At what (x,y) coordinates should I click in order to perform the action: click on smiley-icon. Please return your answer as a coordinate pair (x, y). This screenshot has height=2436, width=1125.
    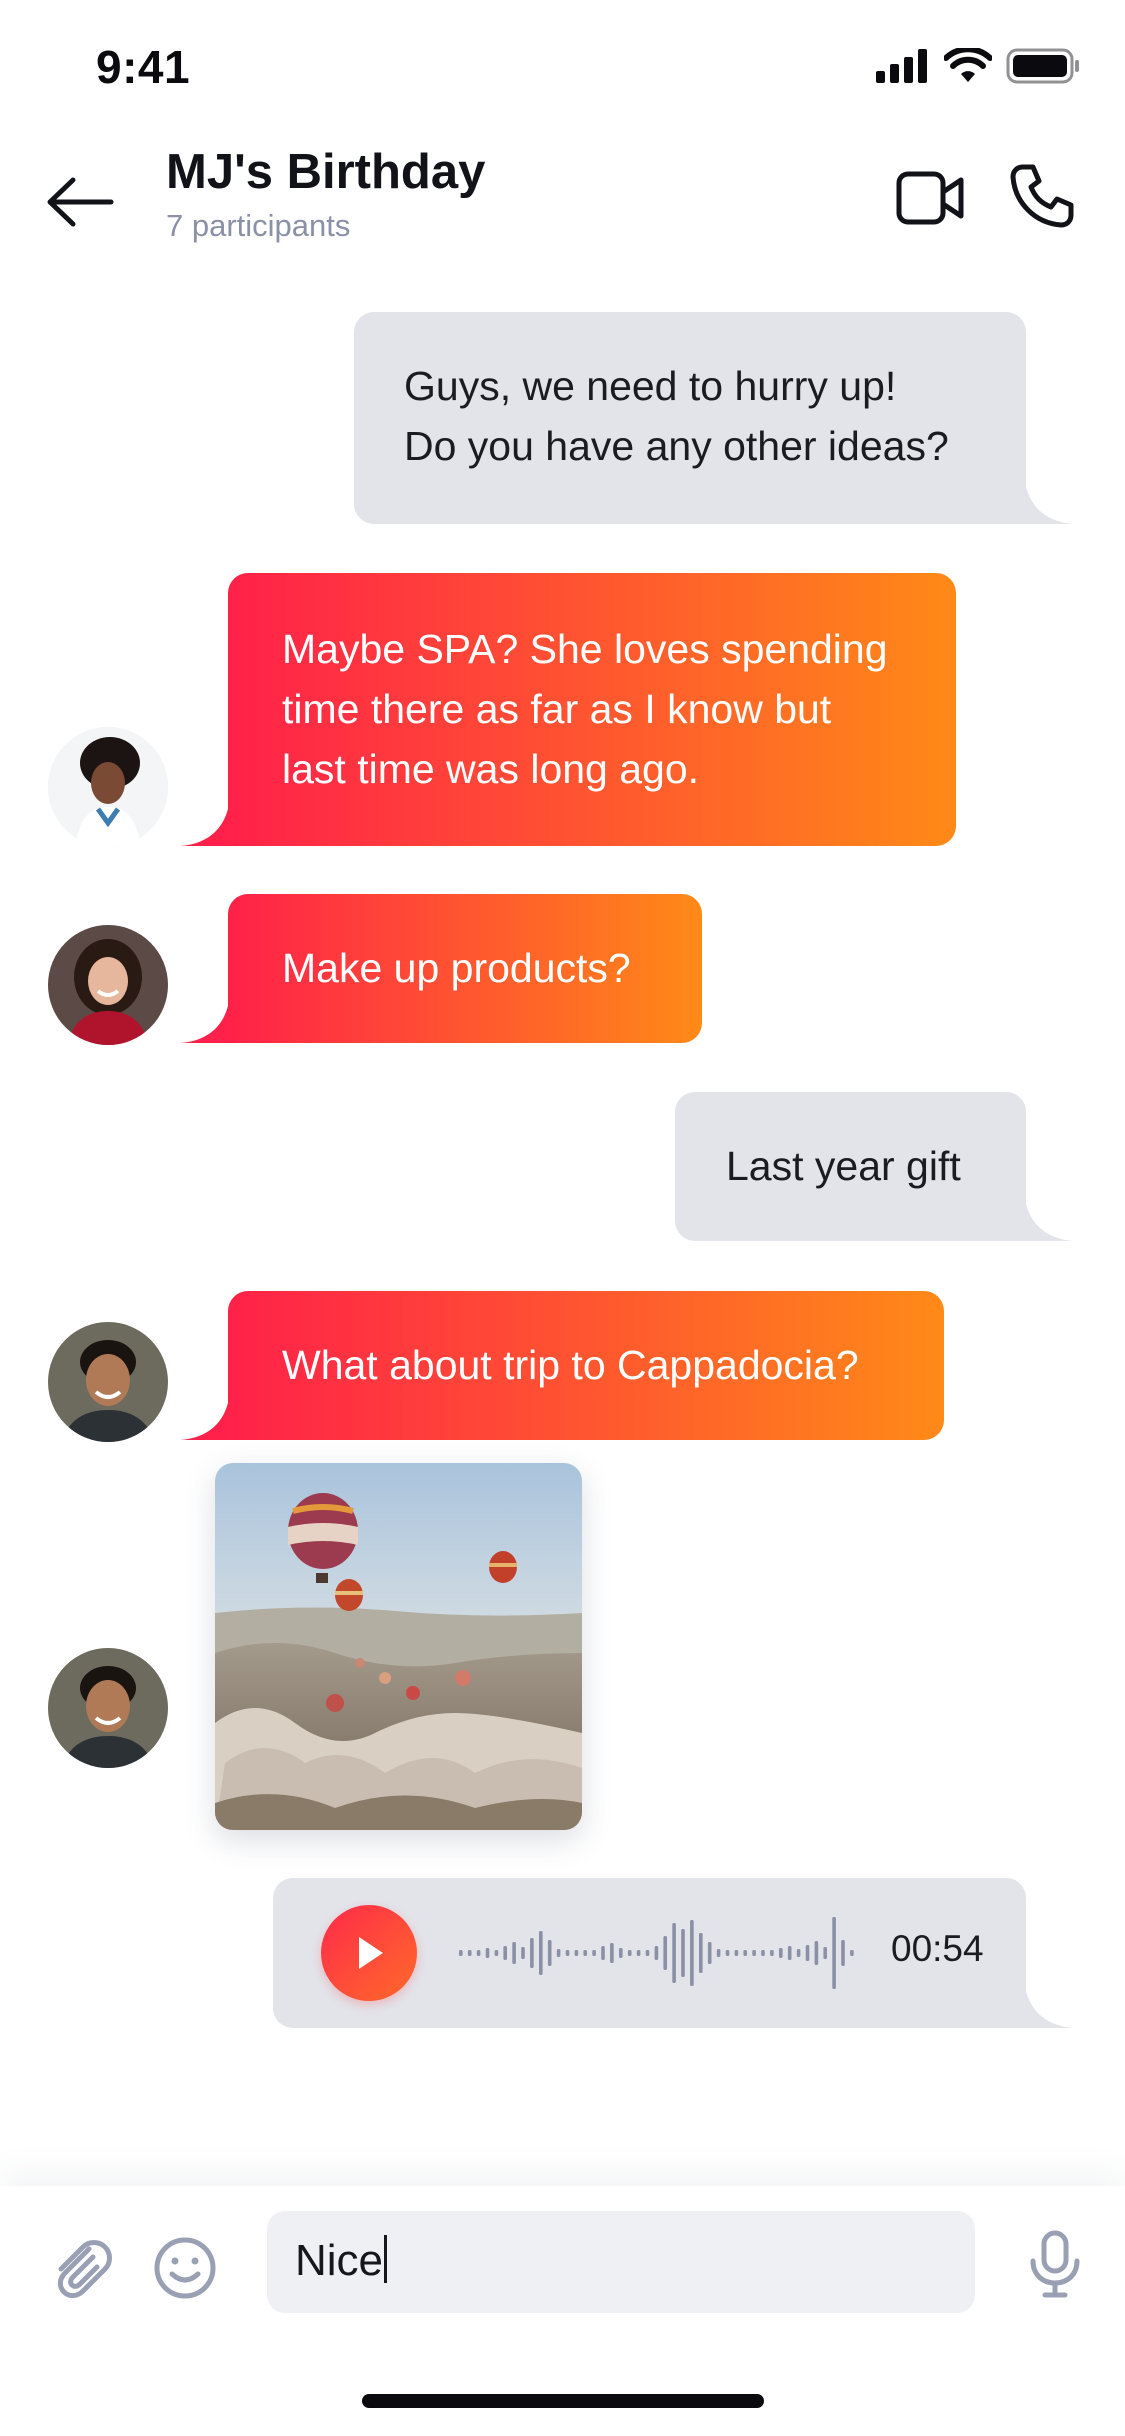
    Looking at the image, I should click on (185, 2268).